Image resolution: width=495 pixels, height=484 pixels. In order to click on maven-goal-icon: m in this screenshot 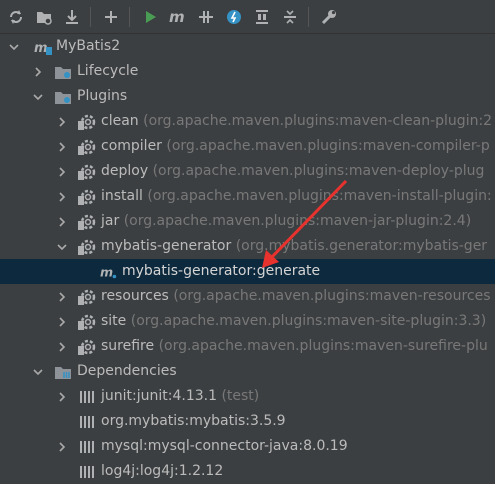, I will do `click(108, 272)`.